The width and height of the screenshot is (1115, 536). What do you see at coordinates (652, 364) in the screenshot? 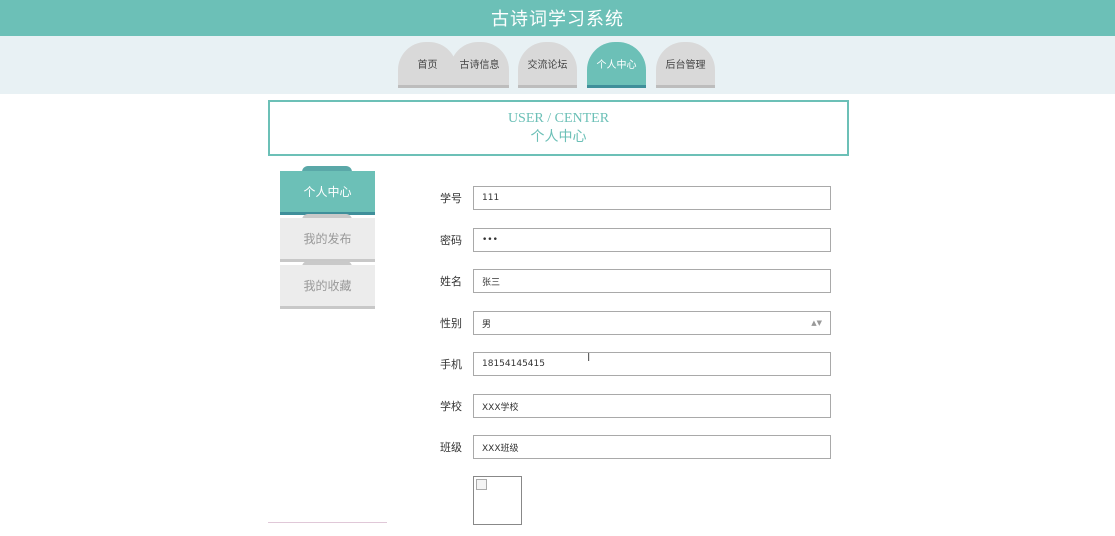
I see `phone-field: 18154145415` at bounding box center [652, 364].